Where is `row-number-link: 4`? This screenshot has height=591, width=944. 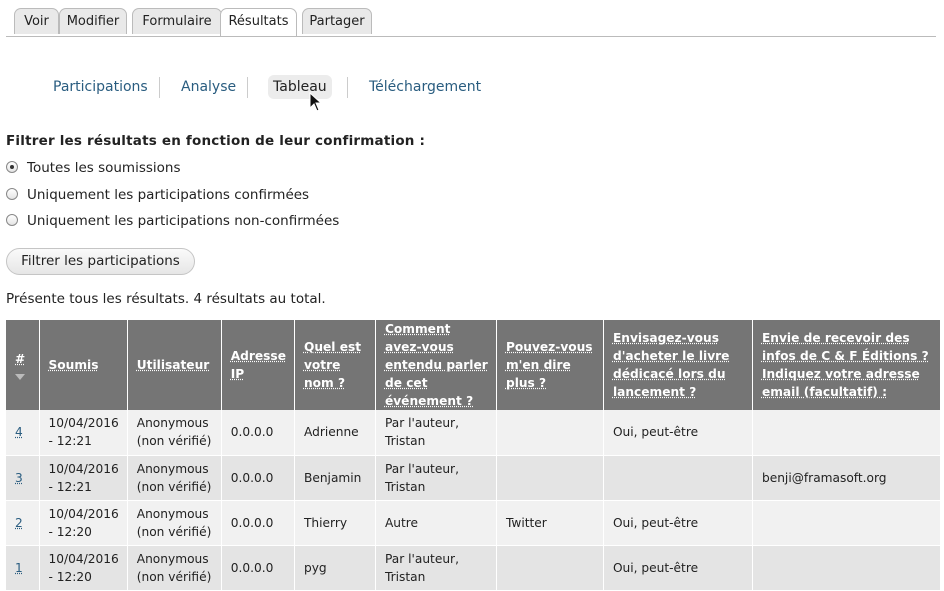
row-number-link: 4 is located at coordinates (23, 433).